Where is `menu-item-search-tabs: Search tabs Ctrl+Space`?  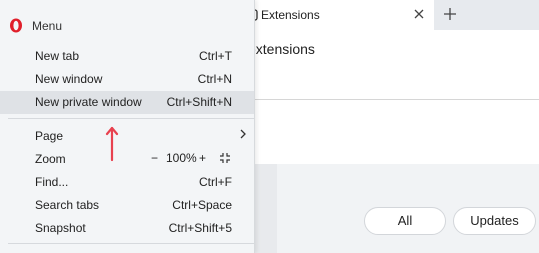
menu-item-search-tabs: Search tabs Ctrl+Space is located at coordinates (127, 205).